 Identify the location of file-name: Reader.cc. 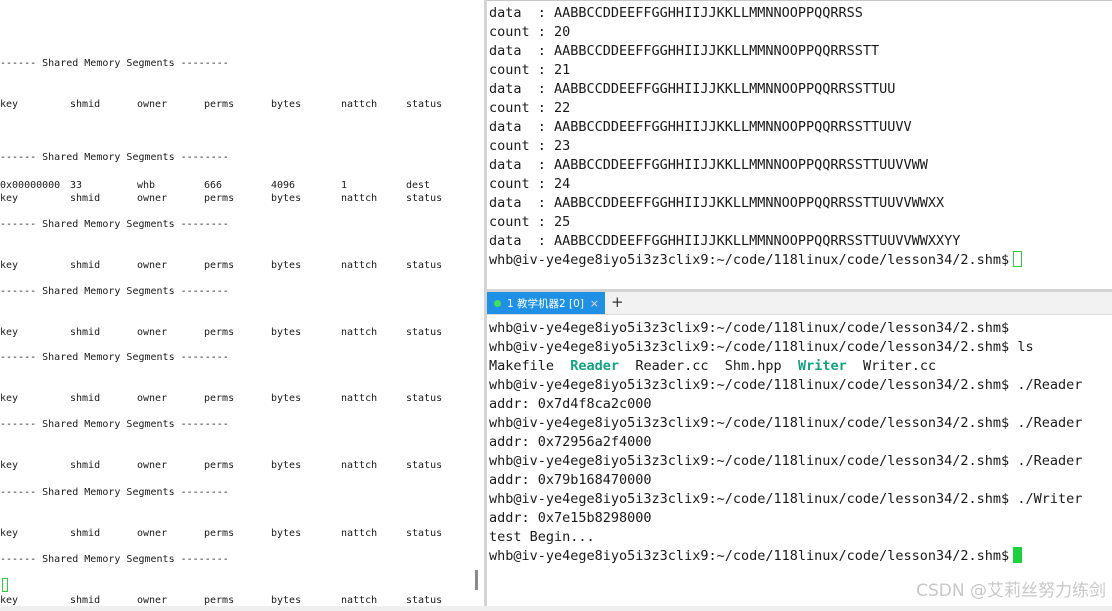
(672, 366).